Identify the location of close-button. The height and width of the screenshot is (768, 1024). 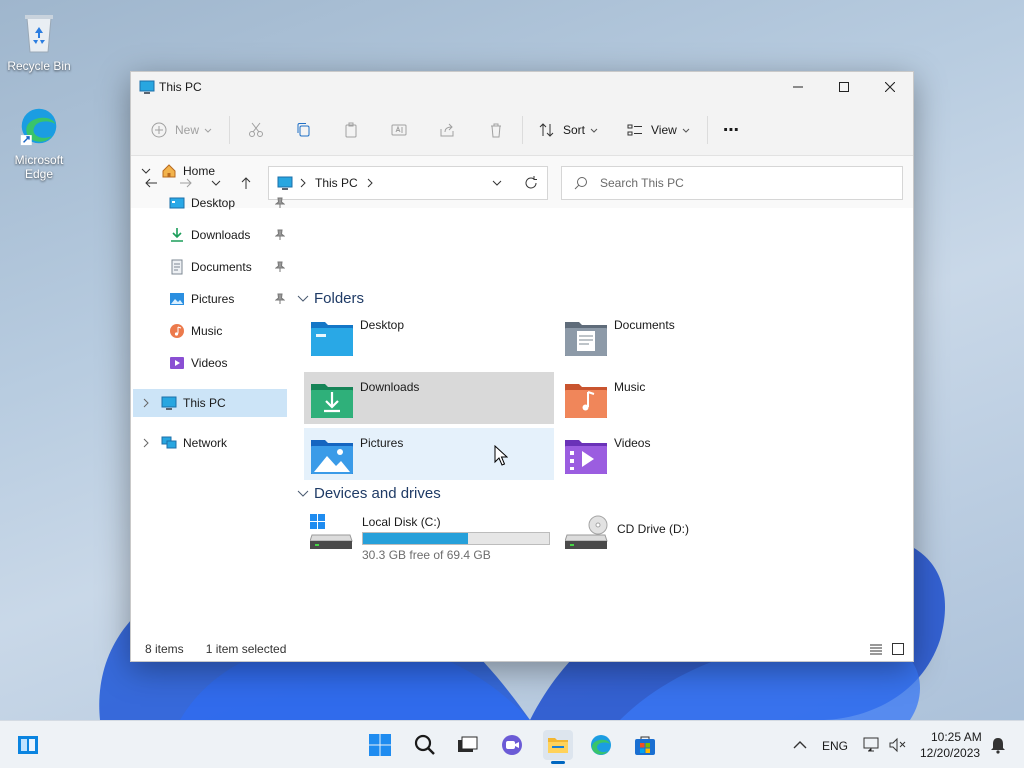
(890, 87).